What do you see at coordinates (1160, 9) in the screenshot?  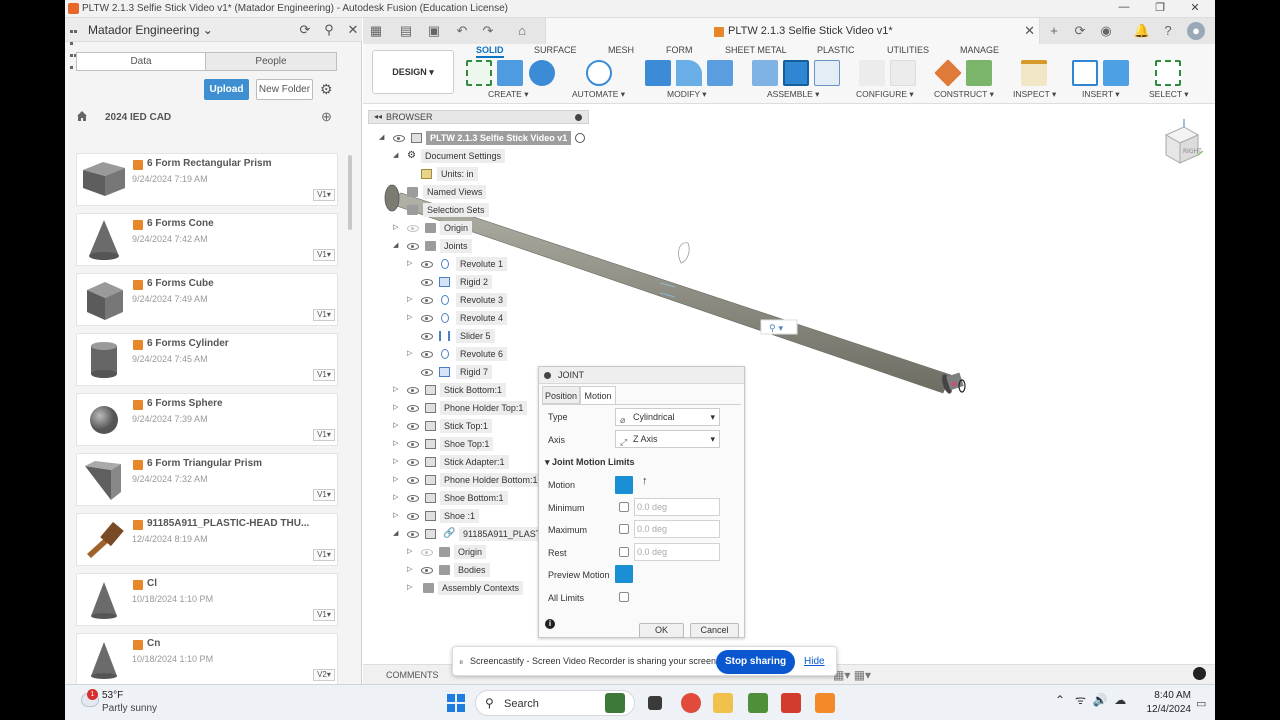 I see `maximize-button: ❐` at bounding box center [1160, 9].